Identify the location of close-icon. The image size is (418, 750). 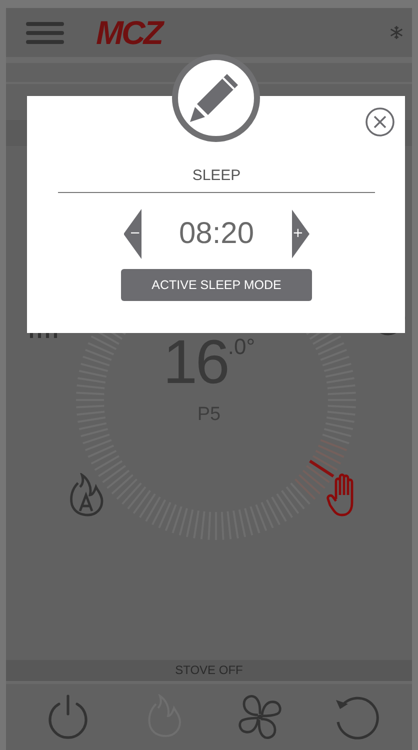
(380, 122).